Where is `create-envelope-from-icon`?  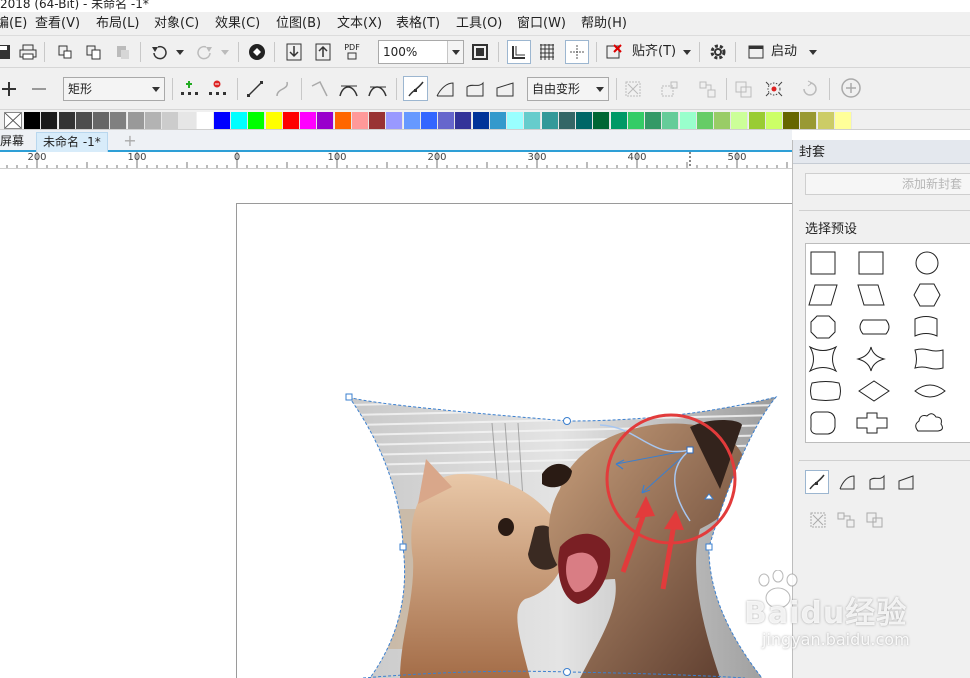
create-envelope-from-icon is located at coordinates (708, 89).